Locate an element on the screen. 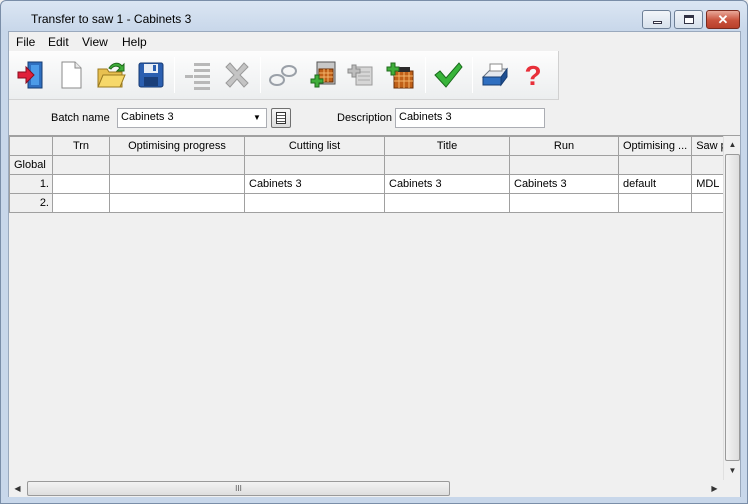  menu-view: View is located at coordinates (95, 42).